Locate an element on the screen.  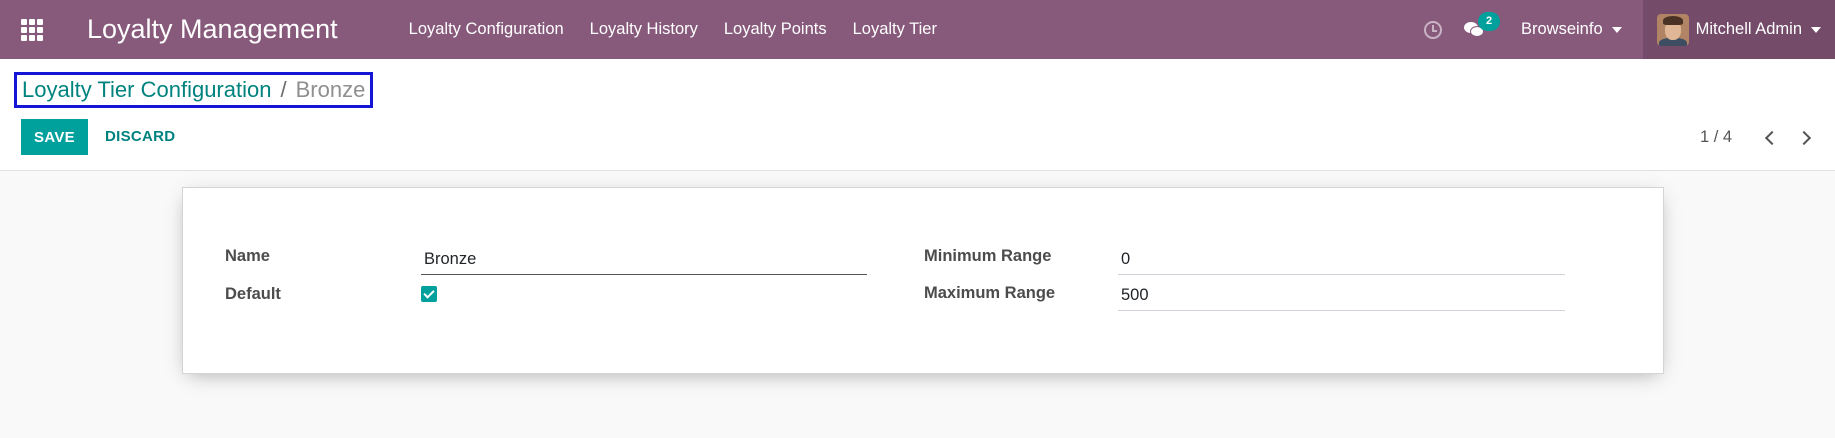
pager-previous-button is located at coordinates (1771, 138).